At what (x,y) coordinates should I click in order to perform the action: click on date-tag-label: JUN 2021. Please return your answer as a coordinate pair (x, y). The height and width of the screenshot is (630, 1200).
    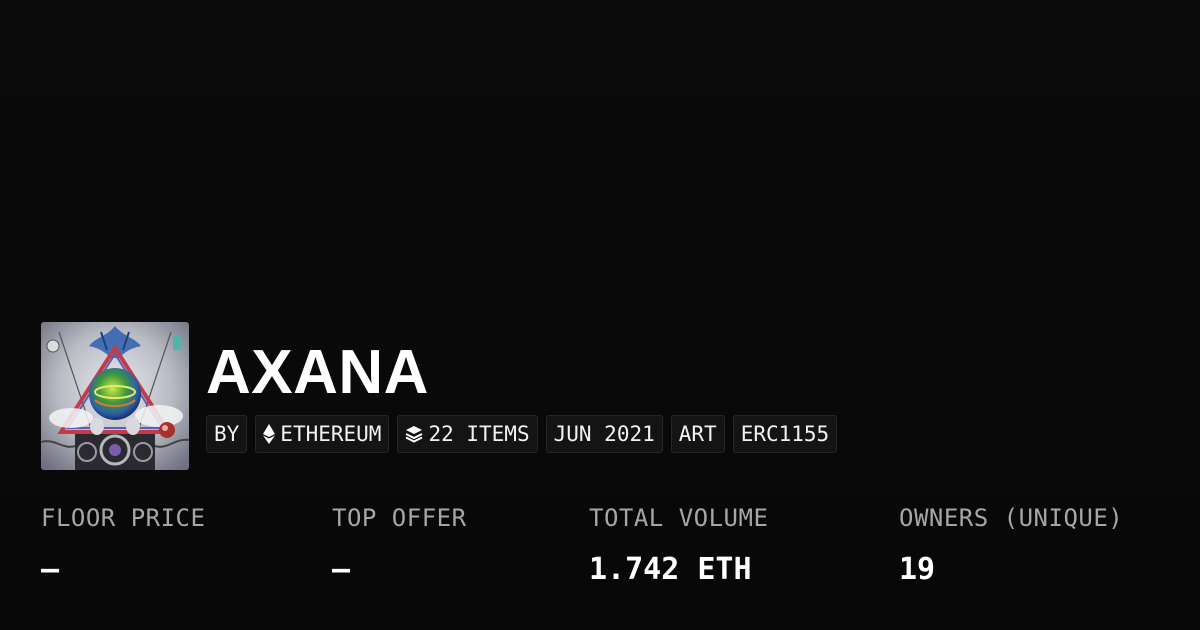
    Looking at the image, I should click on (604, 434).